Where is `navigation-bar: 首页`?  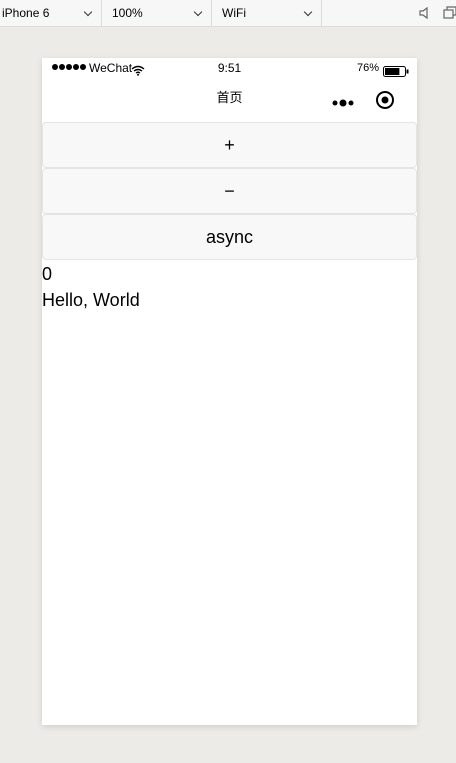
navigation-bar: 首页 is located at coordinates (229, 100).